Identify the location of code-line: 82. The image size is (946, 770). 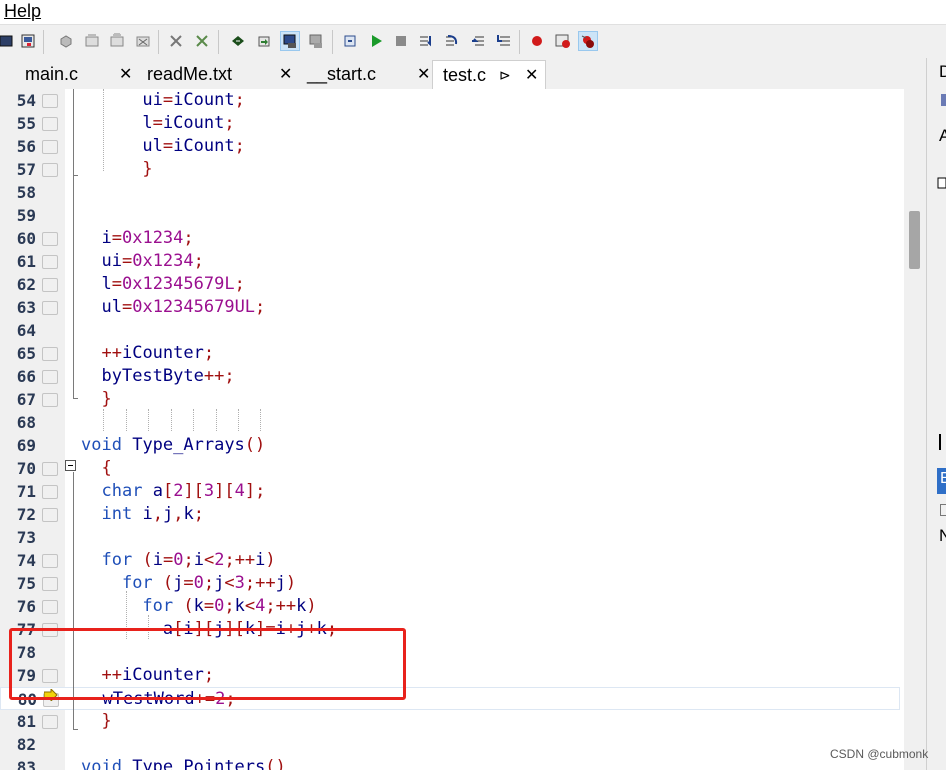
(452, 744).